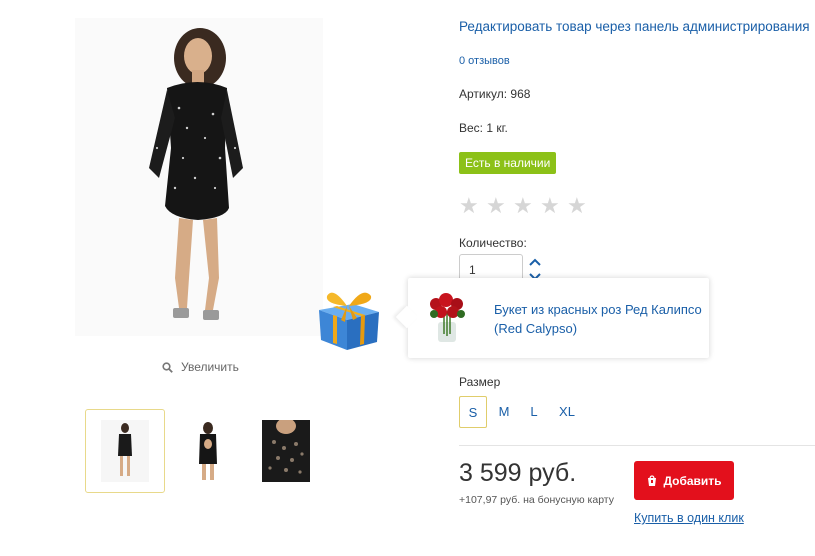  What do you see at coordinates (349, 321) in the screenshot?
I see `gift-icon` at bounding box center [349, 321].